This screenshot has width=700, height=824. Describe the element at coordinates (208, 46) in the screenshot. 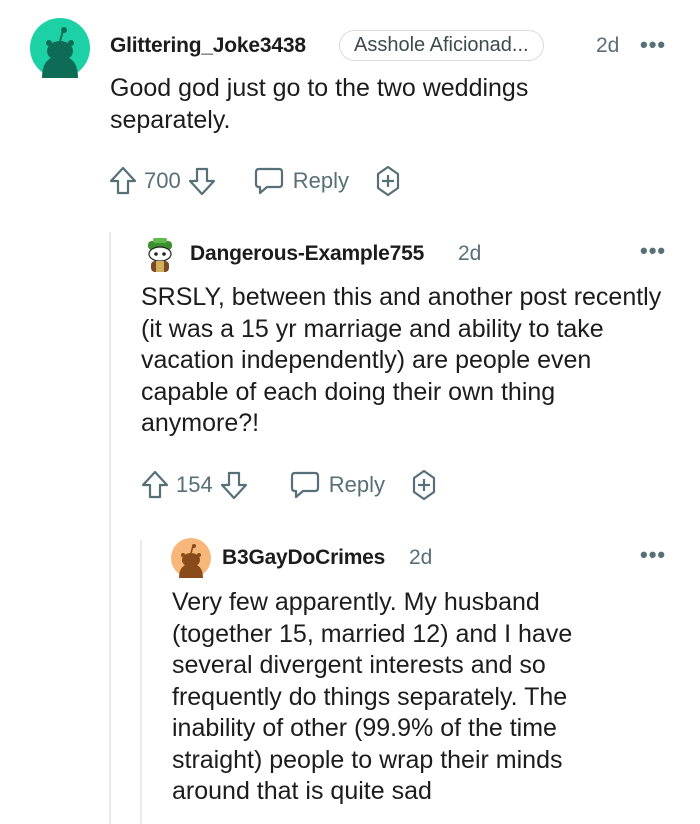

I see `comment-username: Glittering_Joke3438` at that location.